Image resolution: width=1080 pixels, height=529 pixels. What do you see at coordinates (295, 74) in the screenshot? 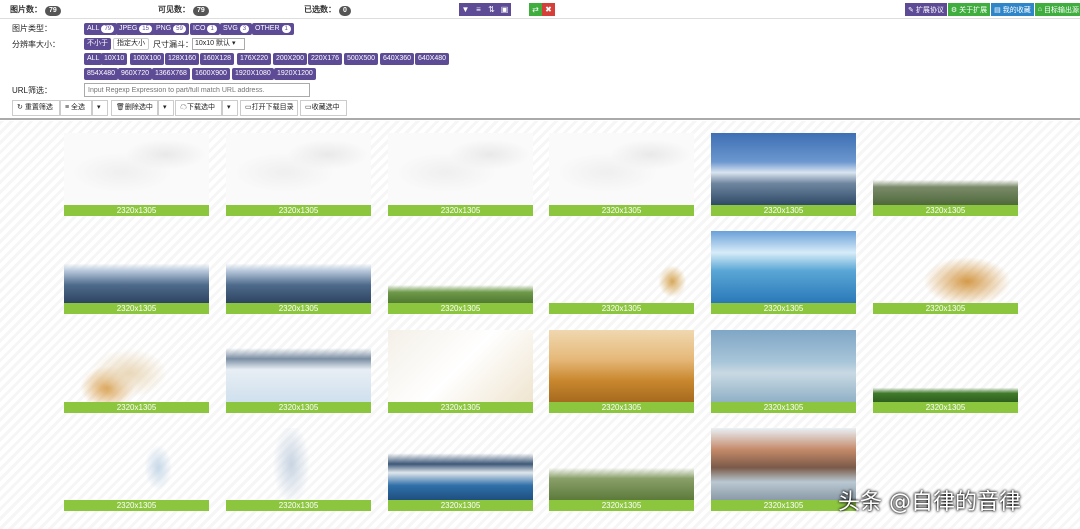
I see `res-filter-1920x1200: 1920X1200` at bounding box center [295, 74].